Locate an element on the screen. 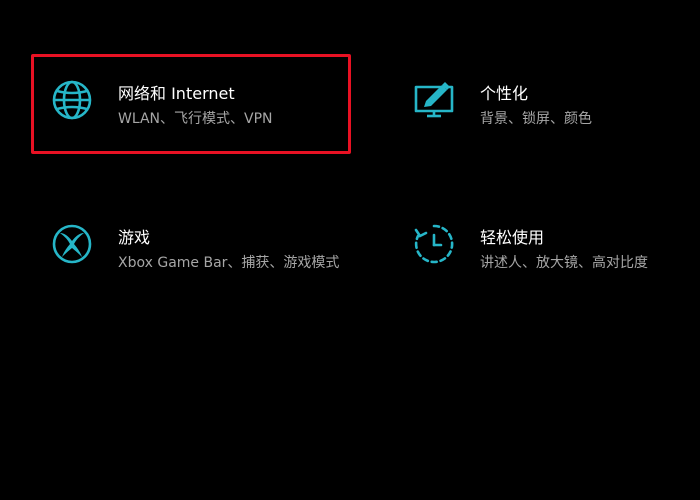  settings-tile-personalization: 个性化 背景、锁屏、颜色 is located at coordinates (547, 108).